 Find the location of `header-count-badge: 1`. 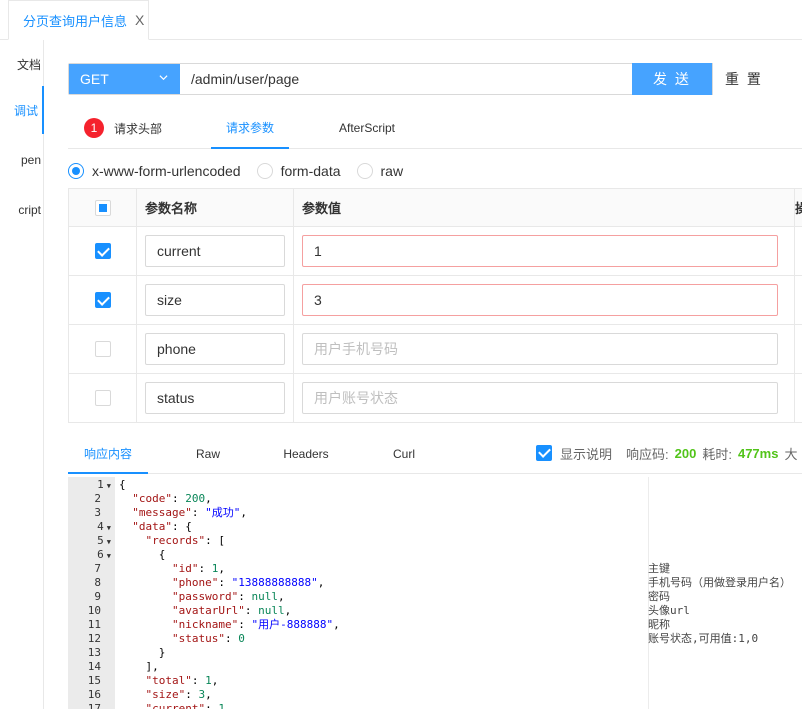

header-count-badge: 1 is located at coordinates (94, 128).